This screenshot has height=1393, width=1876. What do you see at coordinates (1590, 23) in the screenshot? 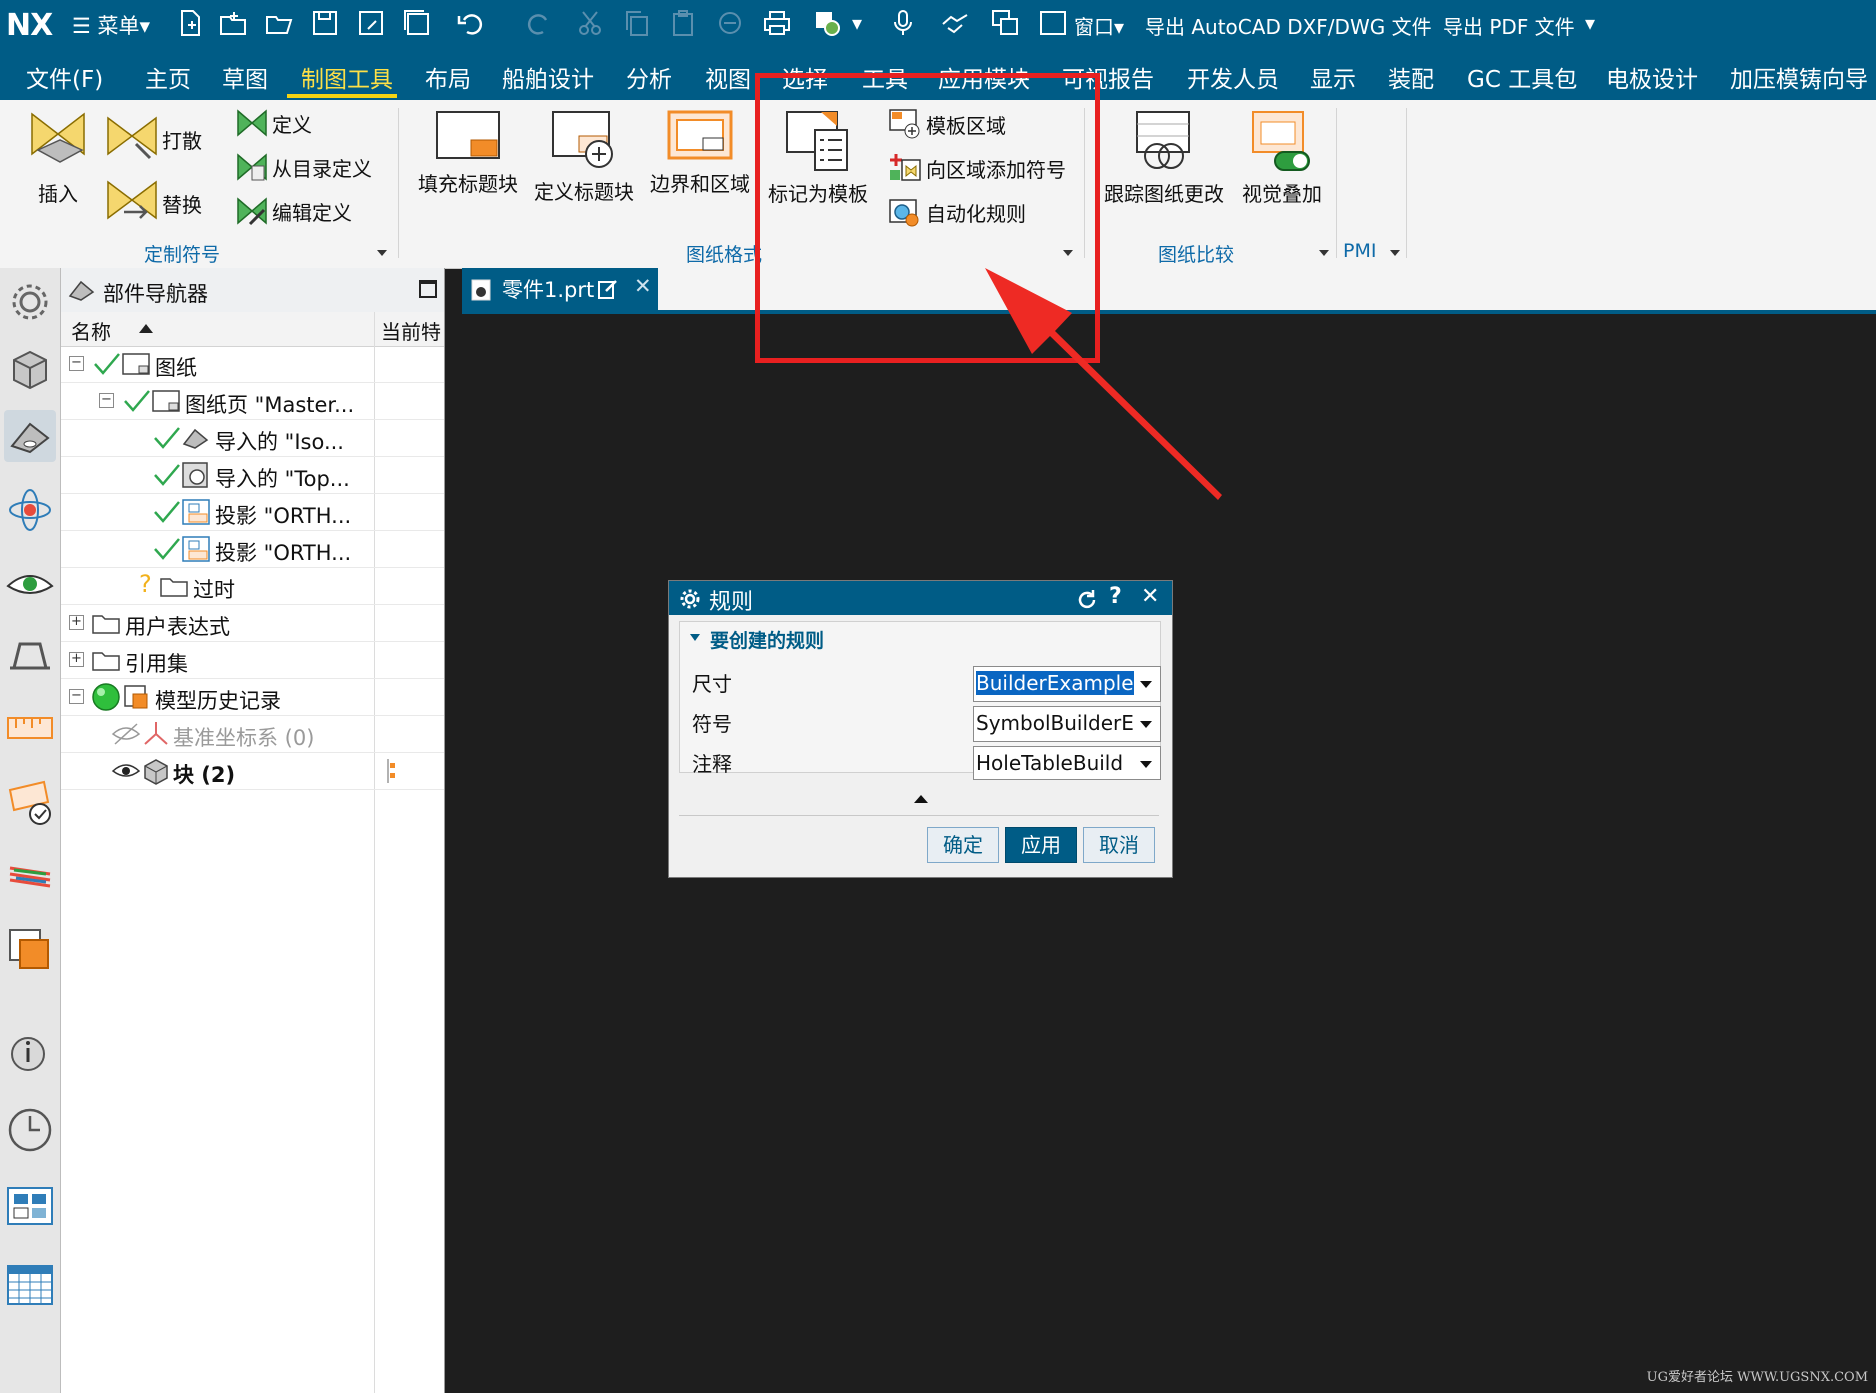
I see `quick-access-overflow: ▾` at bounding box center [1590, 23].